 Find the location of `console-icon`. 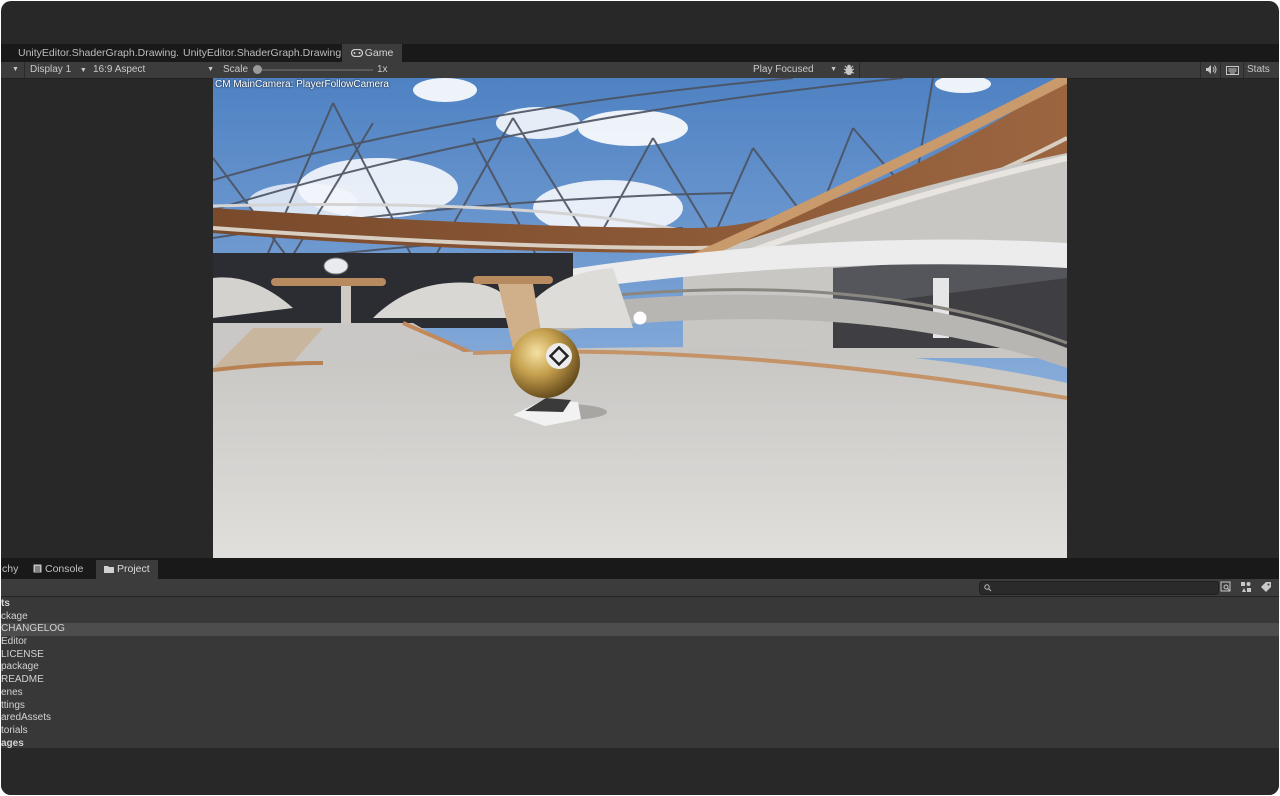

console-icon is located at coordinates (37, 568).